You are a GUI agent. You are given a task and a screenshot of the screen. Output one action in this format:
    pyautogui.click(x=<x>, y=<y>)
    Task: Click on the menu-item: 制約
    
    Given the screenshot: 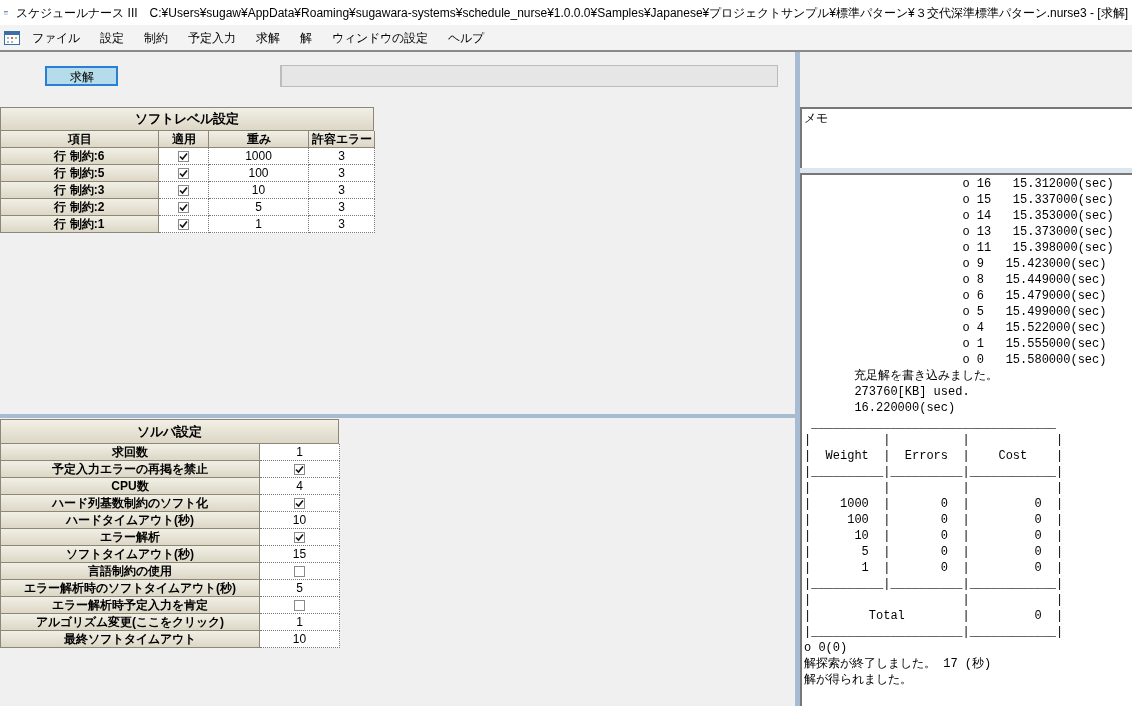 What is the action you would take?
    pyautogui.click(x=156, y=37)
    